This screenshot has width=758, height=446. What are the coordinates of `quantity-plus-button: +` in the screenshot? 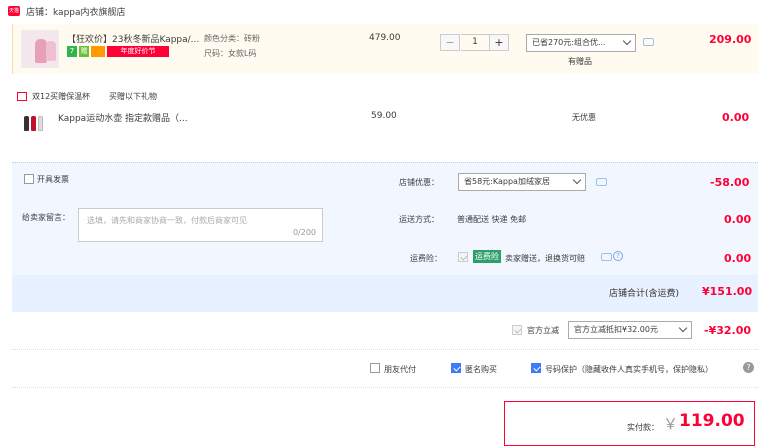 It's located at (499, 42).